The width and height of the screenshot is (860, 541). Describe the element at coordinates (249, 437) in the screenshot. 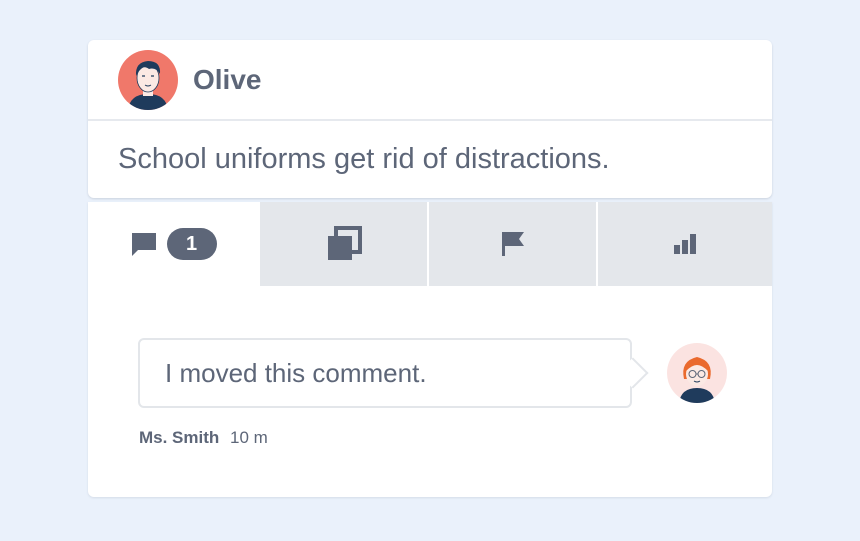

I see `comment-time: 10 m` at that location.